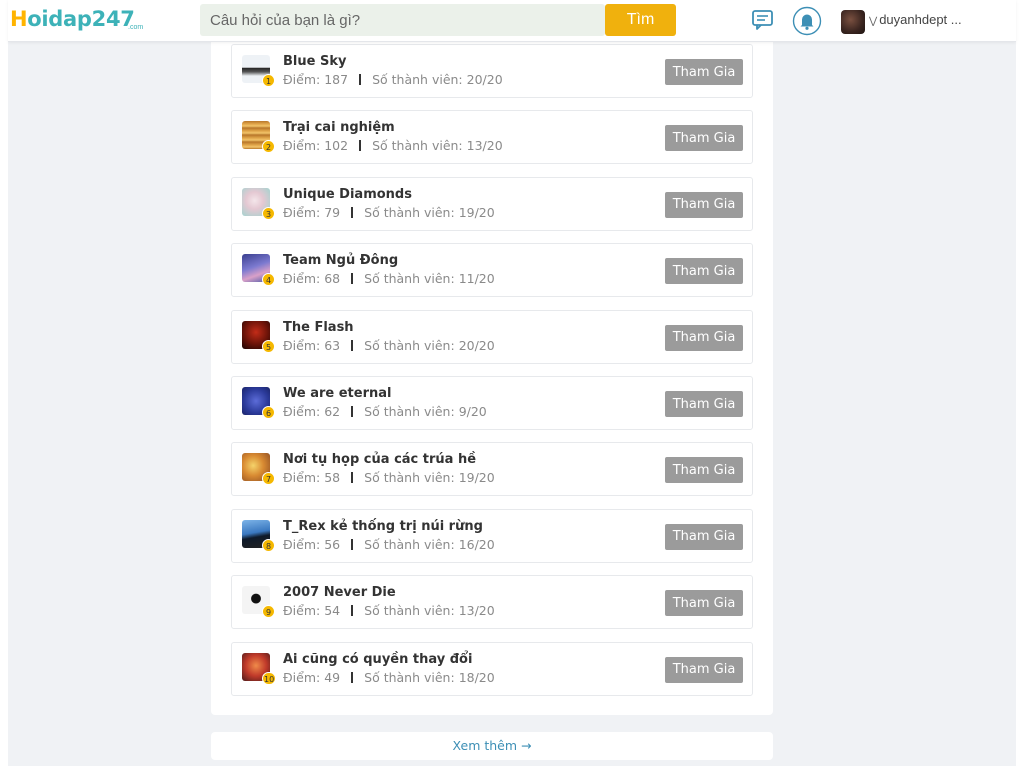 The width and height of the screenshot is (1024, 766). What do you see at coordinates (332, 611) in the screenshot?
I see `points-value: 54` at bounding box center [332, 611].